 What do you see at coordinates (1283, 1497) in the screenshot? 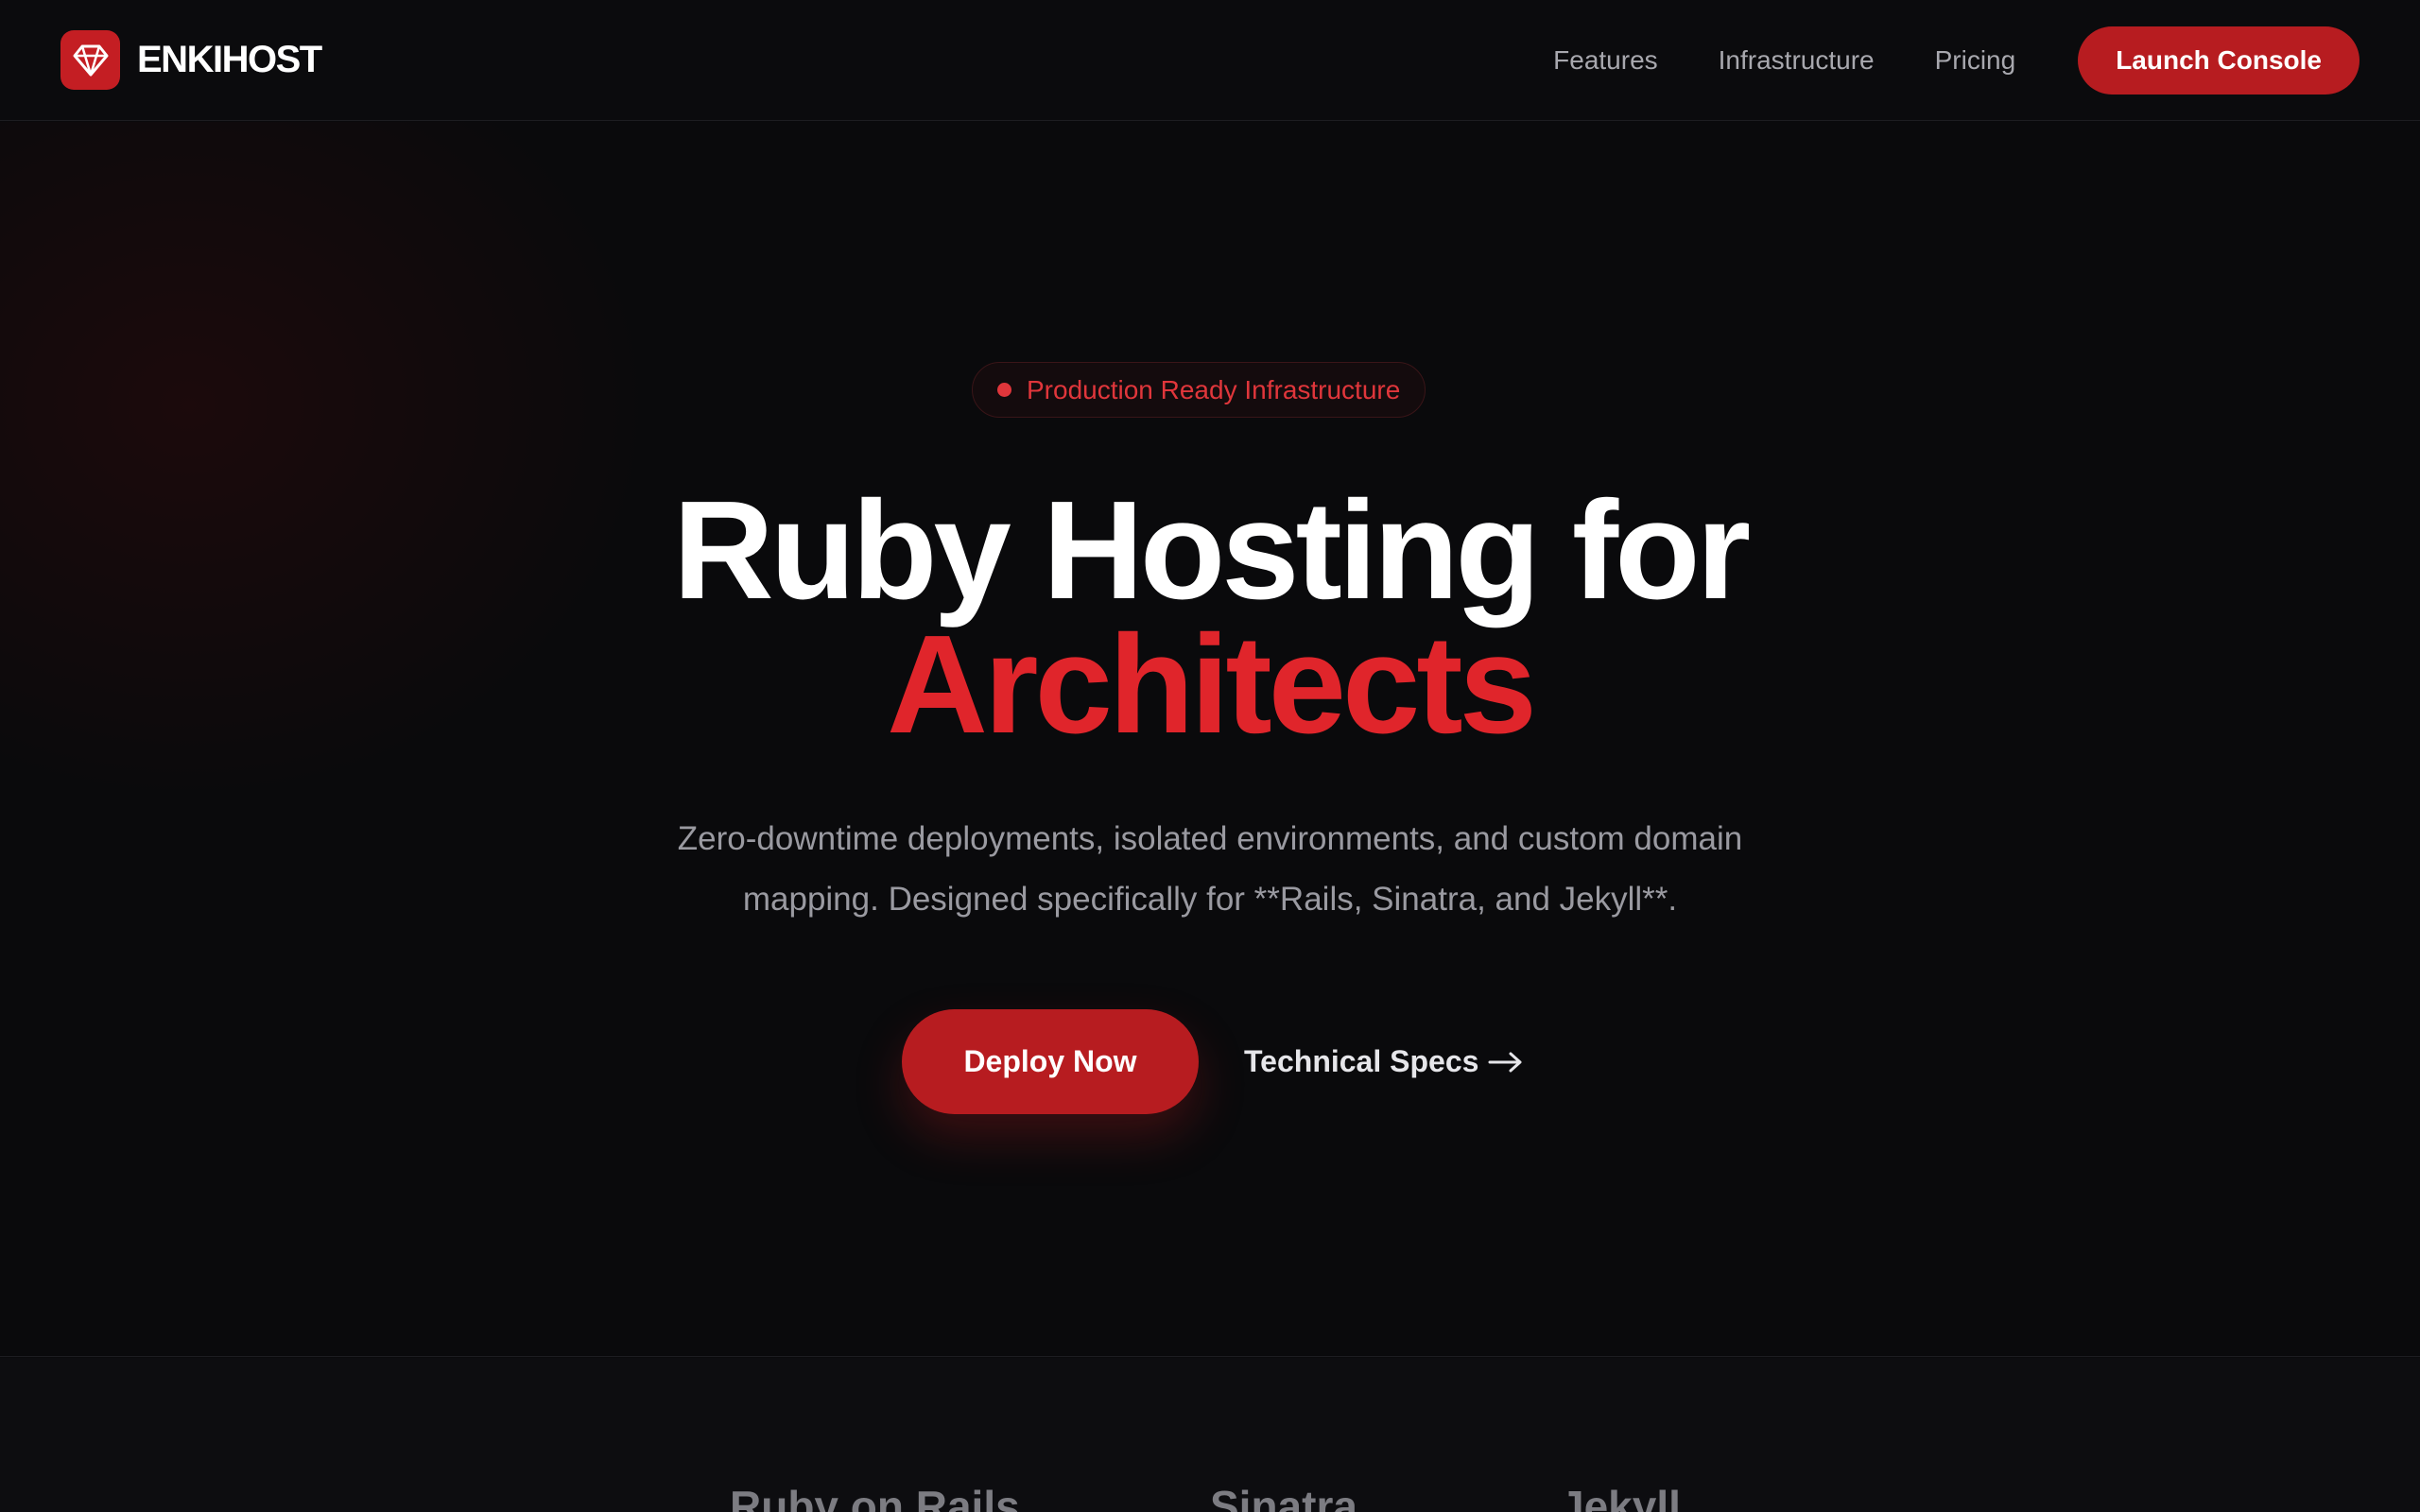
I see `framework-sinatra: Sinatra` at bounding box center [1283, 1497].